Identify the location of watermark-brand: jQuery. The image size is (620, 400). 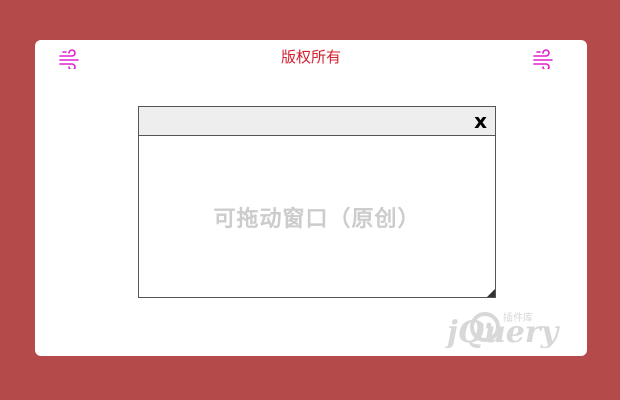
(503, 331).